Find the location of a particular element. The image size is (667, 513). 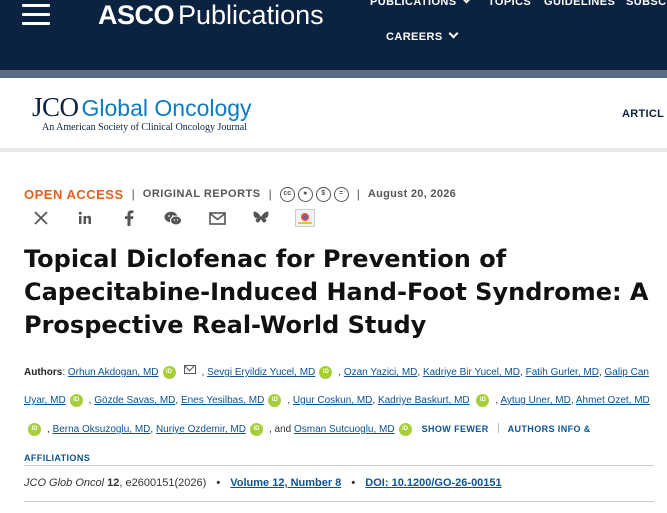

nav-label: SUBSCR is located at coordinates (646, 4).